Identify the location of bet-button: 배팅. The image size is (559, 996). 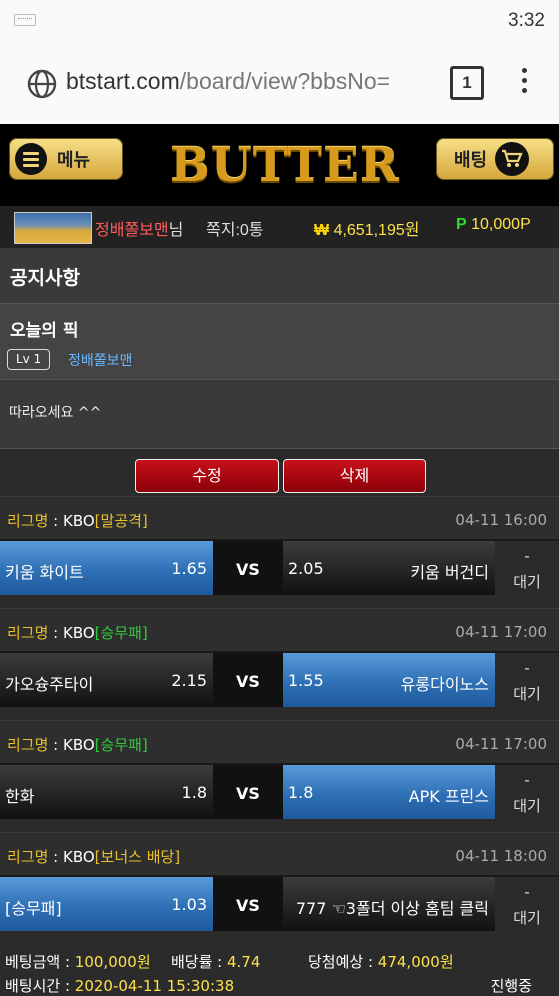
(495, 159).